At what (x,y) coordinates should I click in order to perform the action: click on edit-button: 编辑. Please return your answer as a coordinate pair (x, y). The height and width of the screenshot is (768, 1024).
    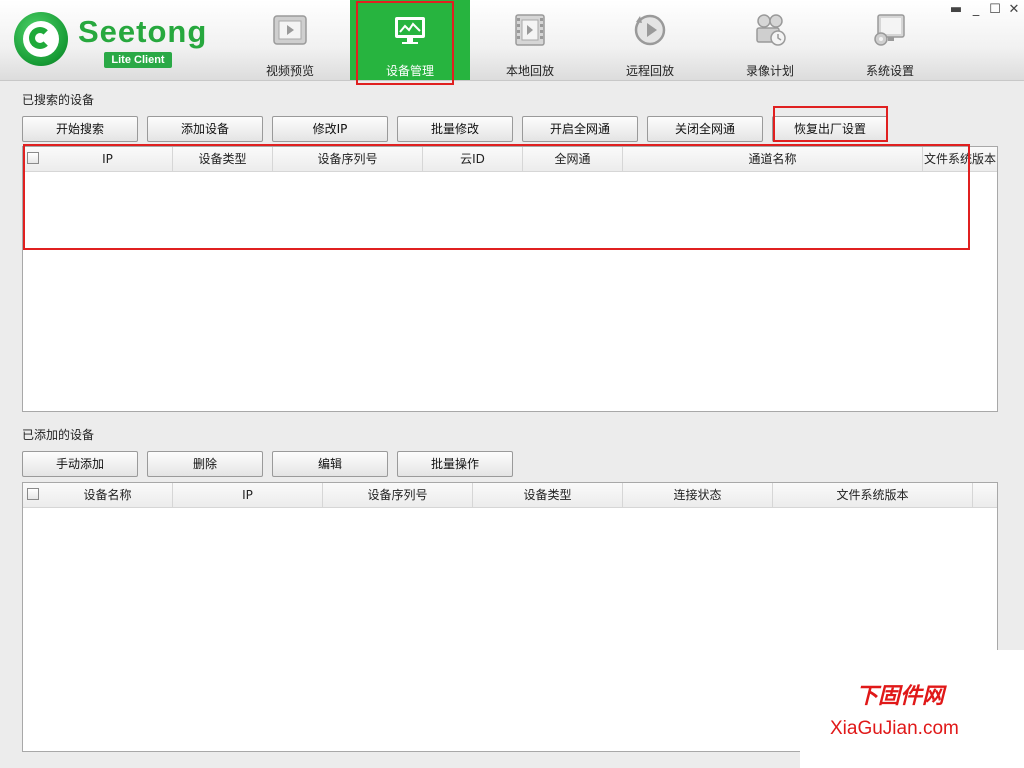
    Looking at the image, I should click on (330, 464).